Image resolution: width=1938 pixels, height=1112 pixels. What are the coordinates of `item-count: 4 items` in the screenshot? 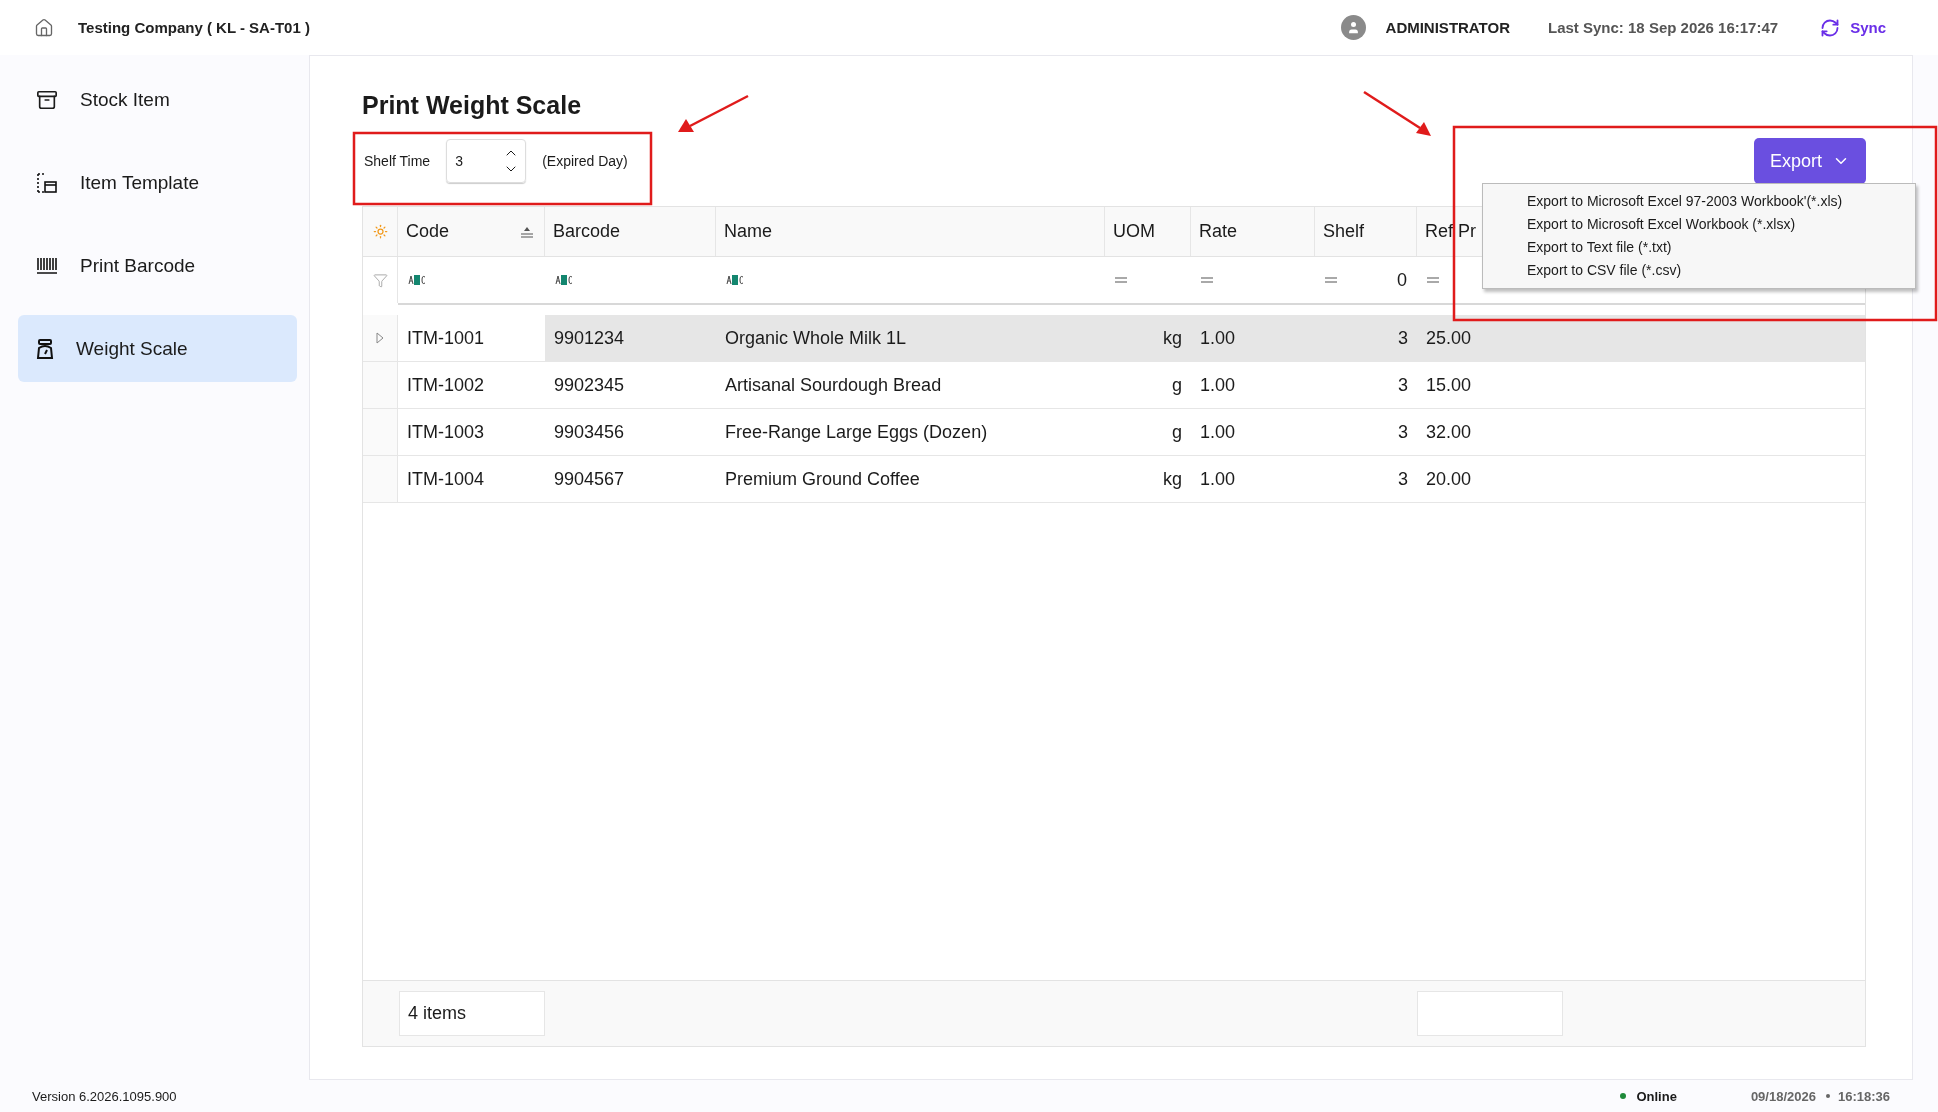 It's located at (472, 1013).